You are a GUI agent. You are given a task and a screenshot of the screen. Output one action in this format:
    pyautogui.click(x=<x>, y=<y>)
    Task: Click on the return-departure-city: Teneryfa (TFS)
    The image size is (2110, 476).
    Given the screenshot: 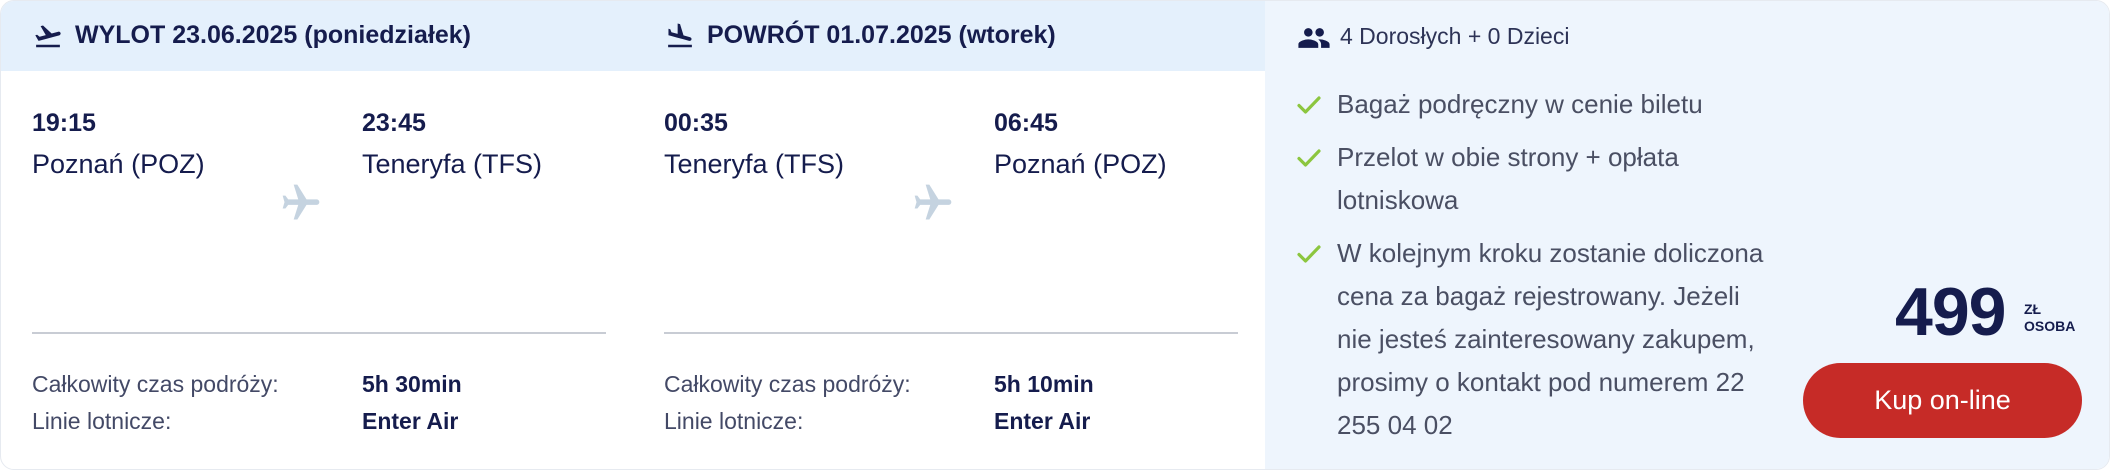 What is the action you would take?
    pyautogui.click(x=754, y=164)
    